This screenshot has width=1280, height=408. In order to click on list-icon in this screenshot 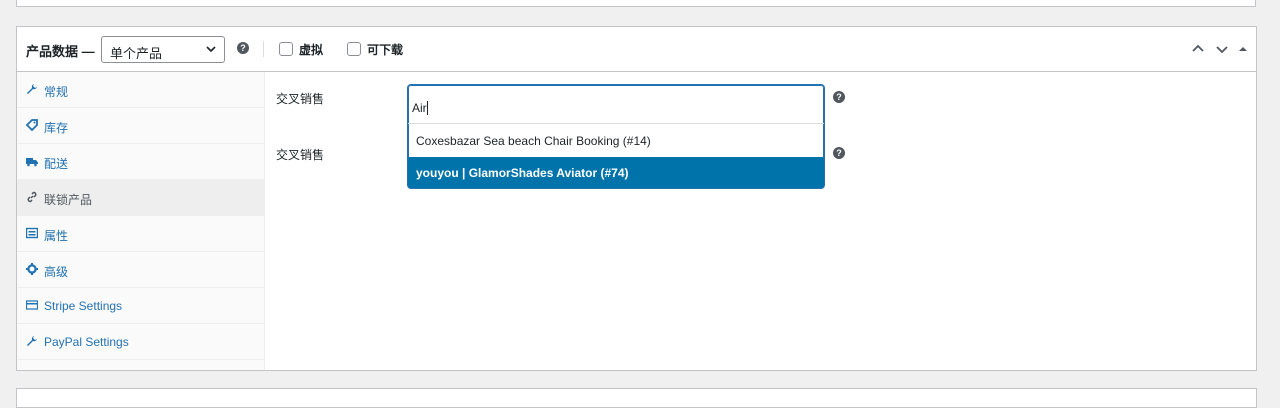, I will do `click(32, 233)`.